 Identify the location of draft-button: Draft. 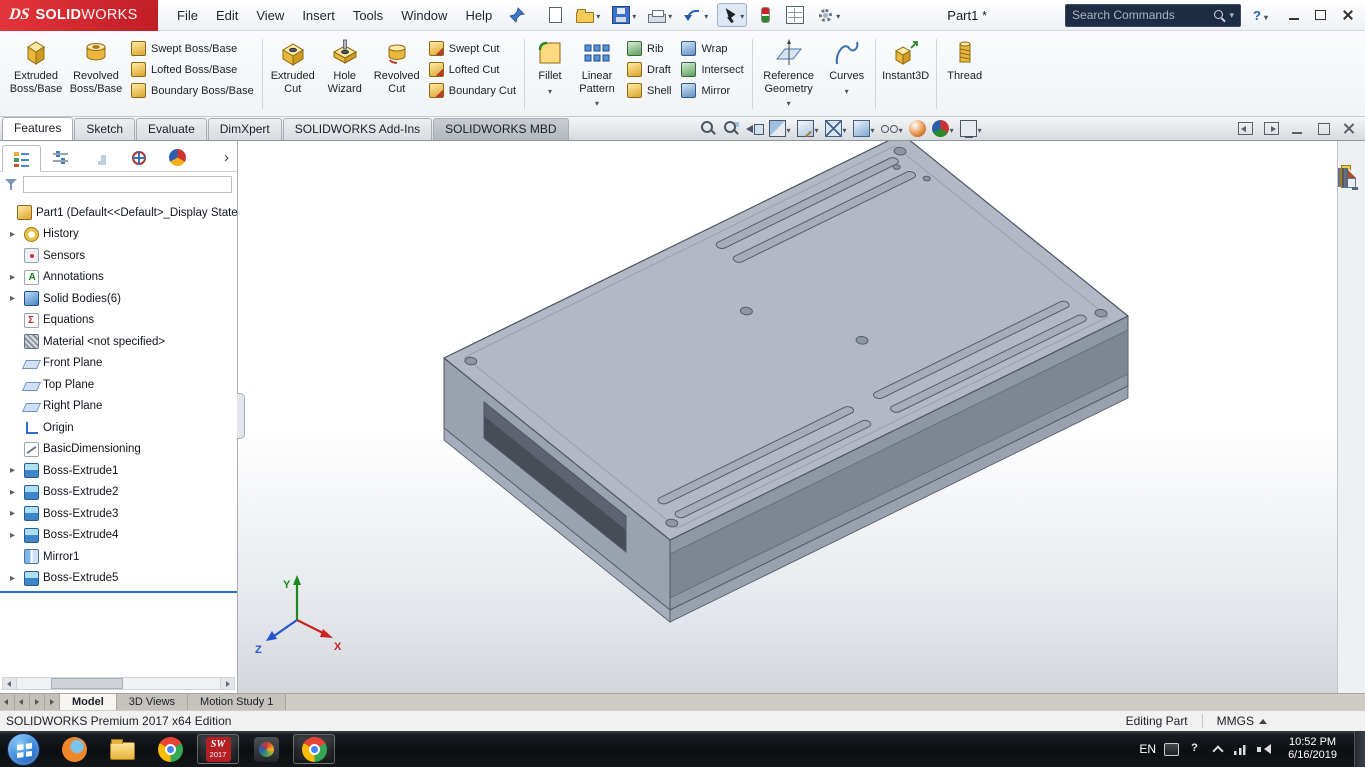
(649, 69).